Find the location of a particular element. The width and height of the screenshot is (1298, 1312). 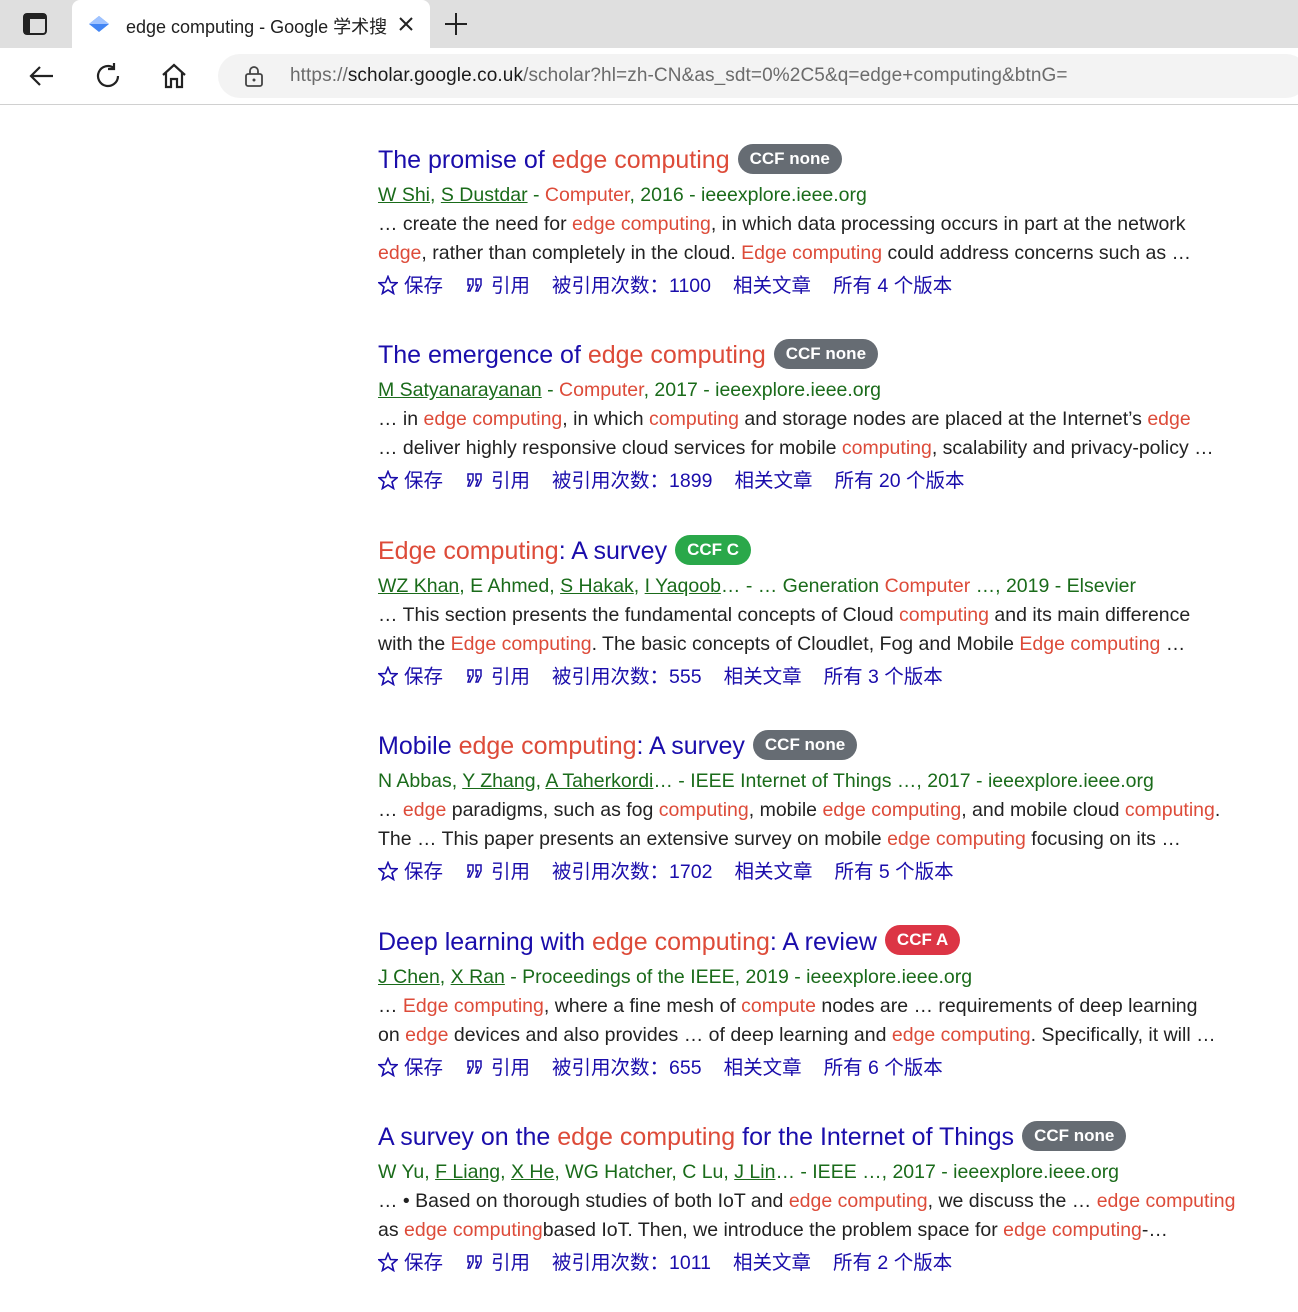

all-versions-link: 所有 5 个版本 is located at coordinates (893, 872).